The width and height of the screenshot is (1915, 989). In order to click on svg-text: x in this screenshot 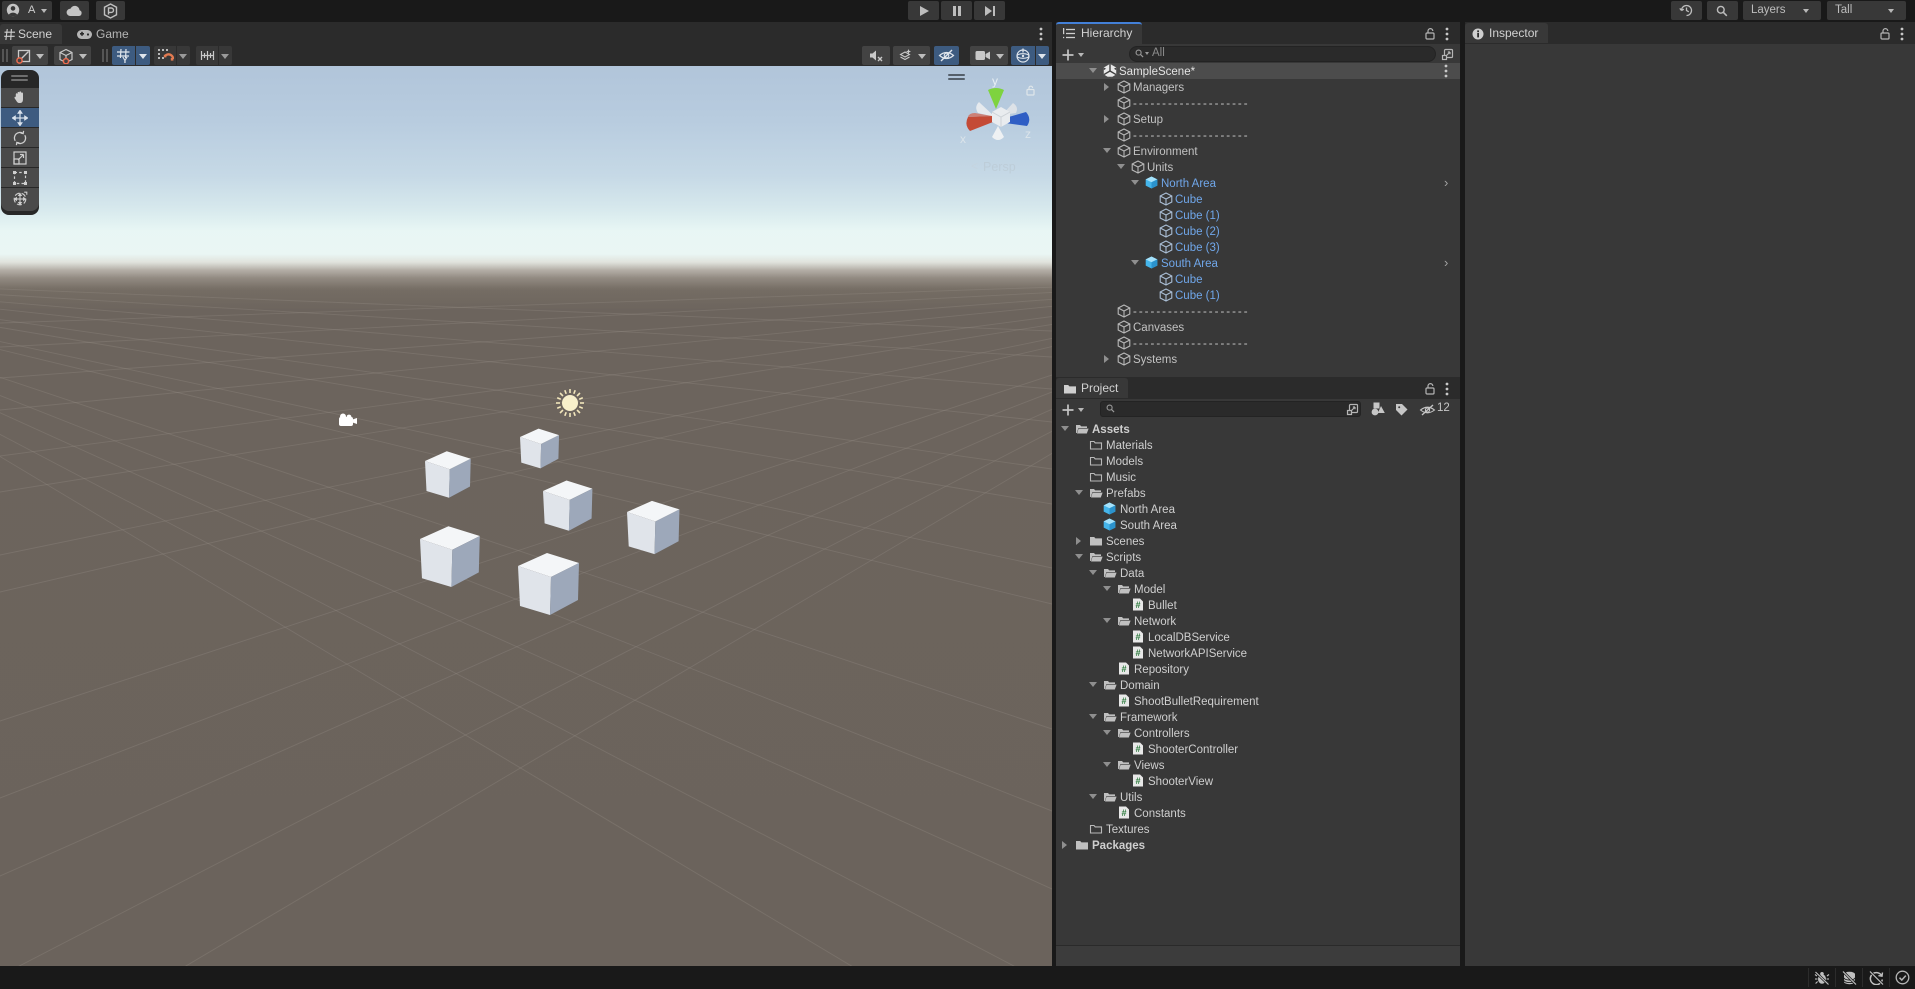, I will do `click(963, 139)`.